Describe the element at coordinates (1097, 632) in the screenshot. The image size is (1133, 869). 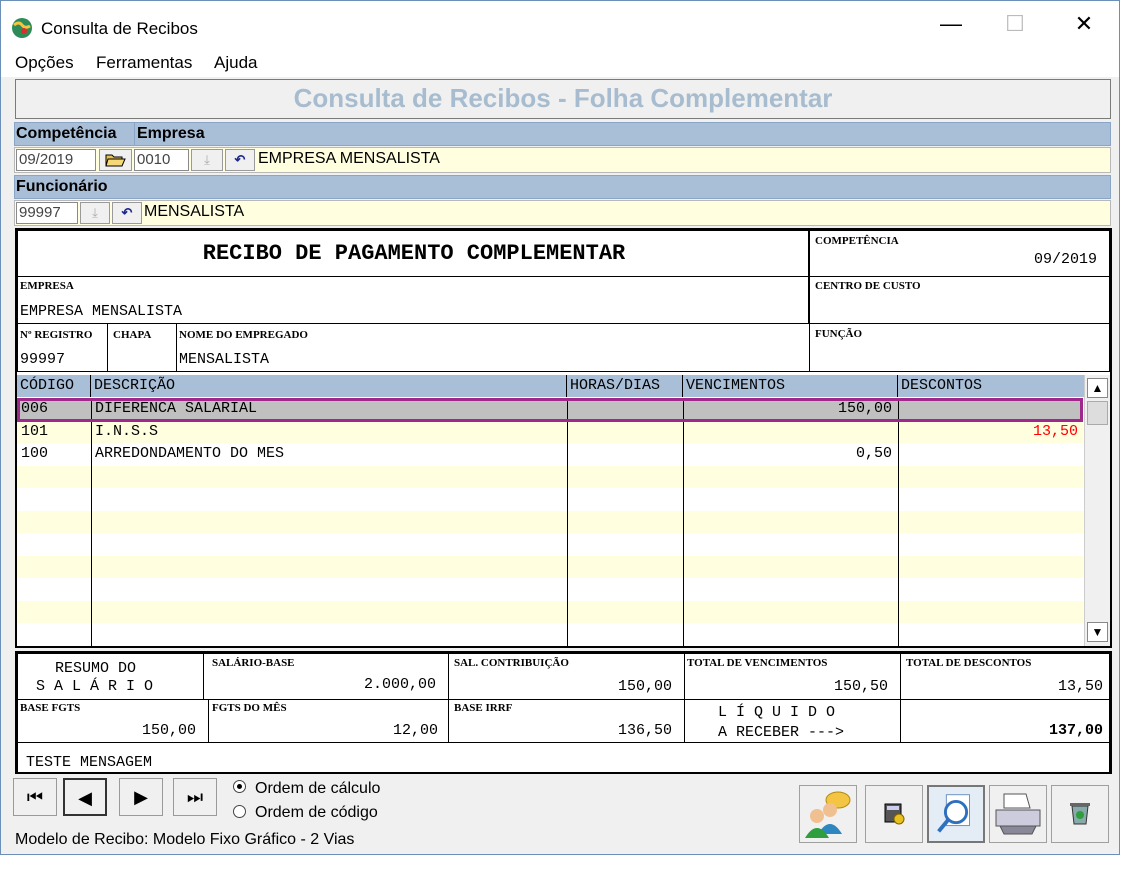
I see `scroll-down-arrow-icon: ▼` at that location.